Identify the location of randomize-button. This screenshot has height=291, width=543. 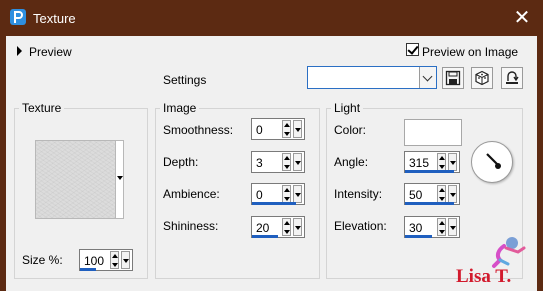
(482, 78).